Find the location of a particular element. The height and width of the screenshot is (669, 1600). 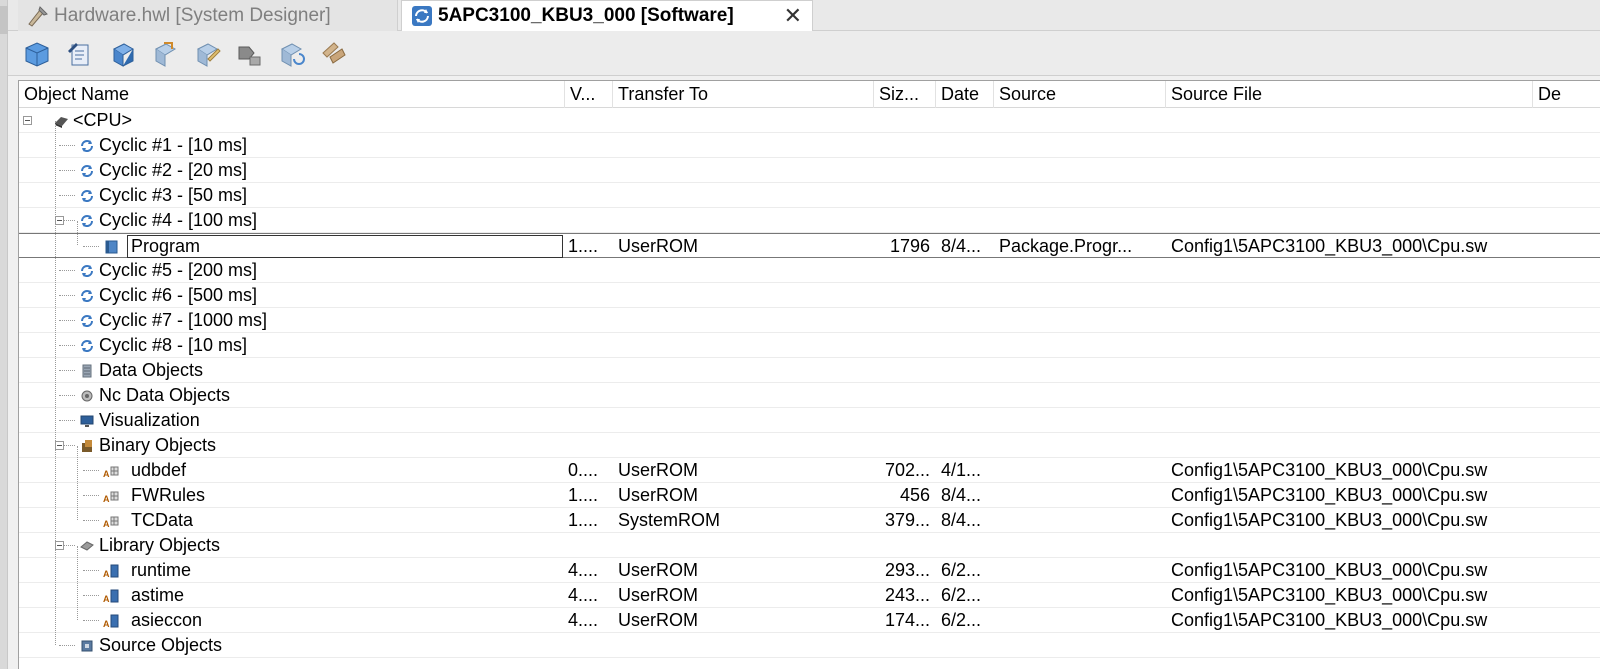

cell-size: 456 is located at coordinates (914, 495).